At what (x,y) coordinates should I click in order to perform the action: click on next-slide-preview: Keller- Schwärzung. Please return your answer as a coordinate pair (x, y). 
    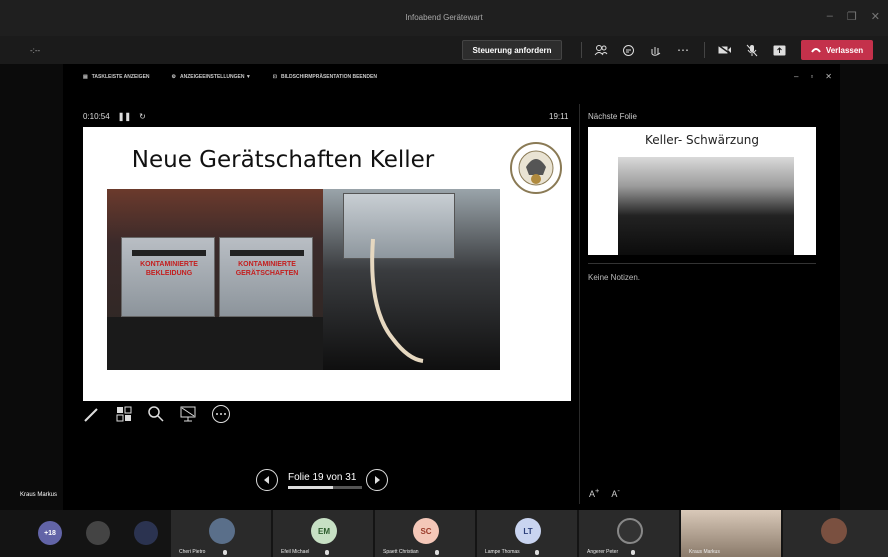
    Looking at the image, I should click on (702, 191).